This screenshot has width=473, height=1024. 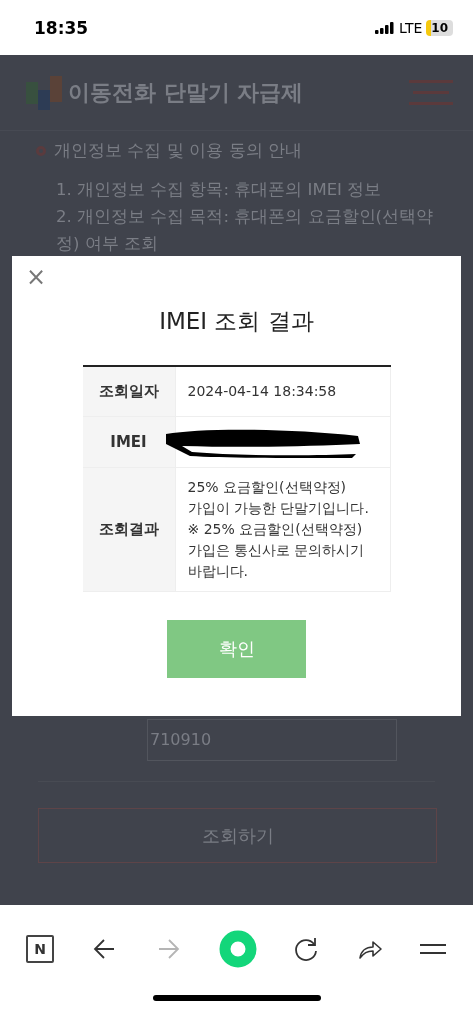 I want to click on confirm-button: 확인, so click(x=236, y=649).